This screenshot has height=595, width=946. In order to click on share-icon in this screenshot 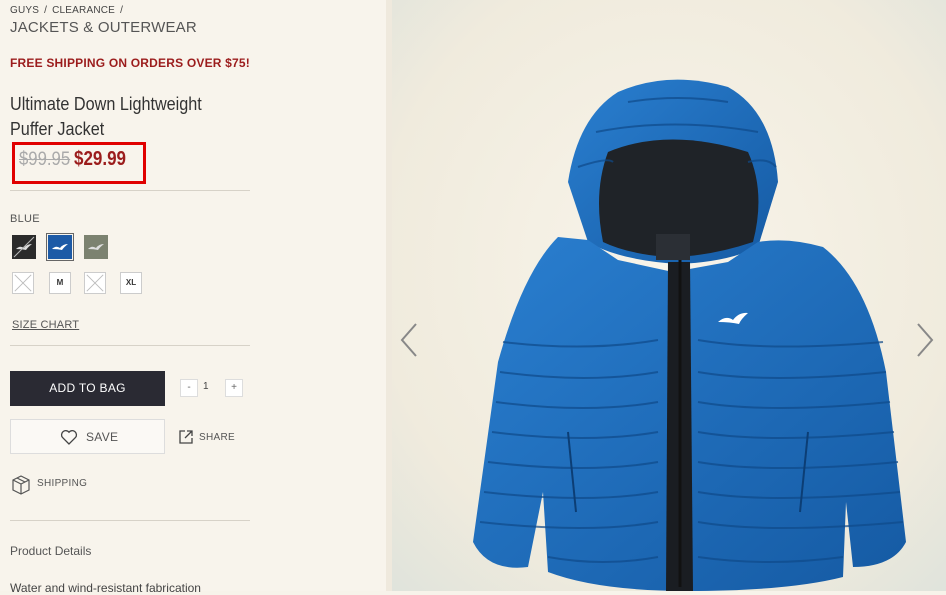, I will do `click(186, 437)`.